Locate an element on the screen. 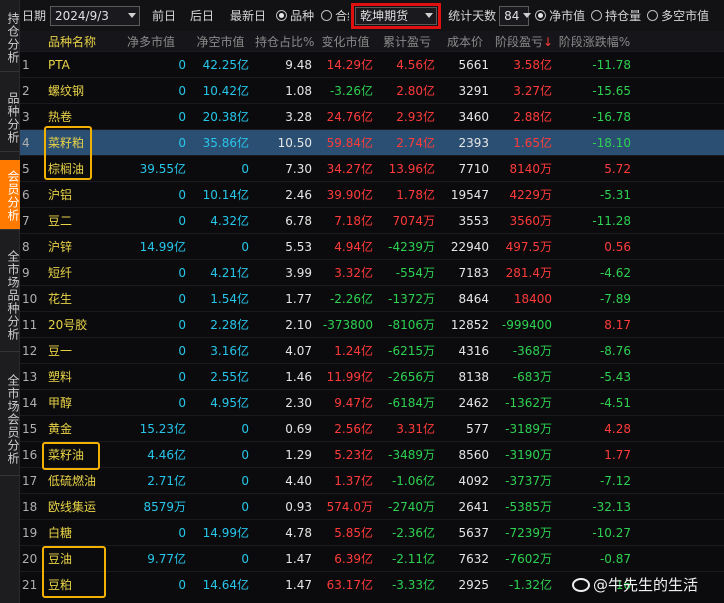 The height and width of the screenshot is (603, 724). row-cost: 7632 is located at coordinates (473, 558).